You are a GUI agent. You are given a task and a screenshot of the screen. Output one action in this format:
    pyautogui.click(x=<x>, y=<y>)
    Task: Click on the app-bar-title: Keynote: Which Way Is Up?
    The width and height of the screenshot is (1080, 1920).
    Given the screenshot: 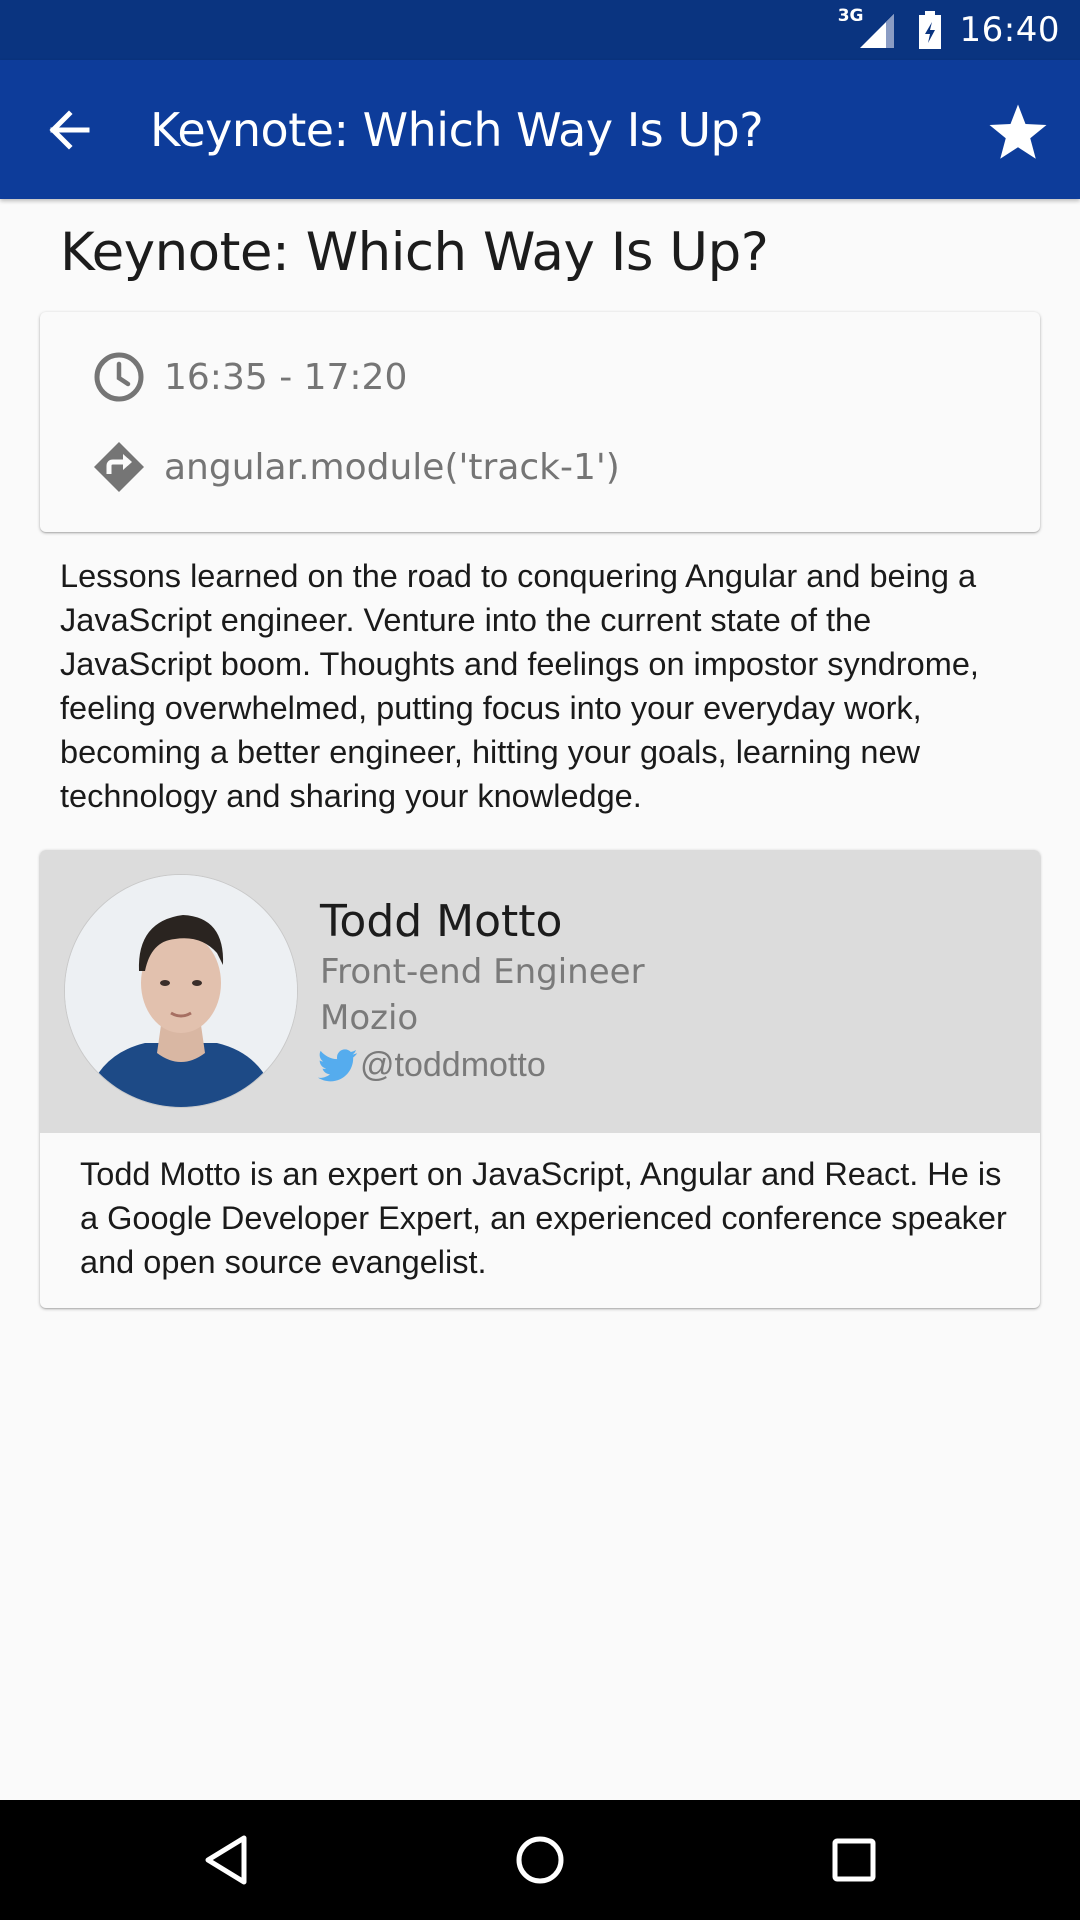 What is the action you would take?
    pyautogui.click(x=457, y=129)
    